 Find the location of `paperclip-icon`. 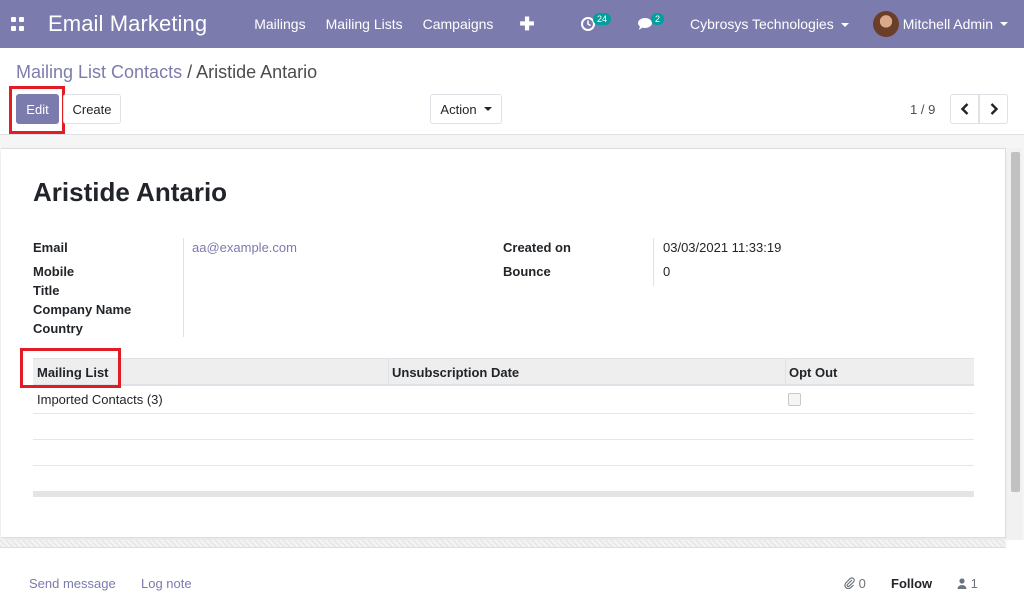

paperclip-icon is located at coordinates (849, 583).